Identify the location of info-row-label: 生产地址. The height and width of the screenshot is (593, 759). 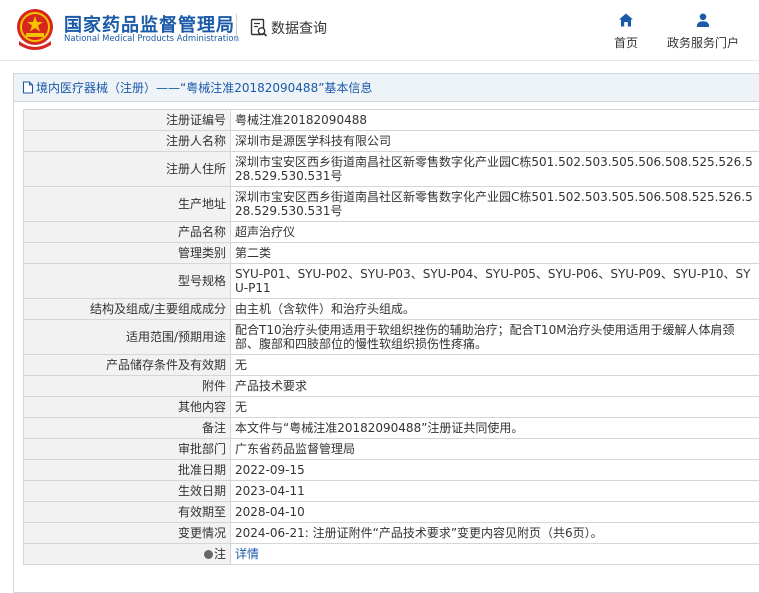
(127, 204).